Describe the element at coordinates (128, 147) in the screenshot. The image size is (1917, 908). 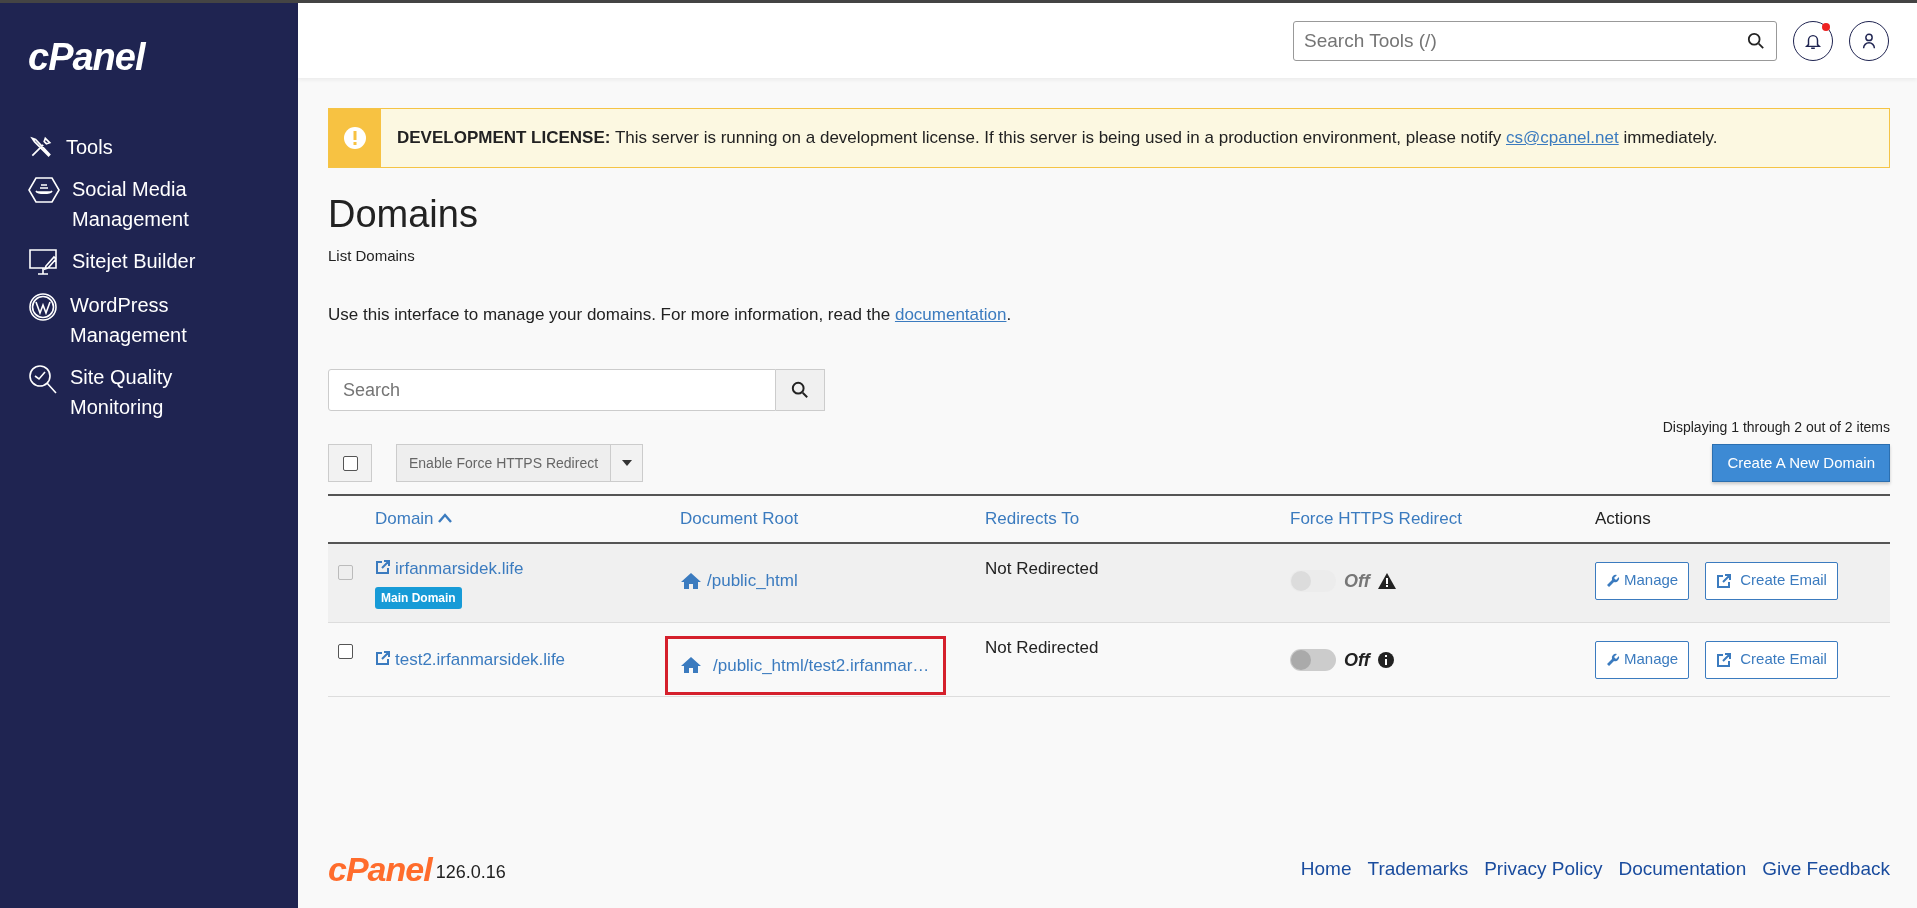
I see `sidebar-item: Tools` at that location.